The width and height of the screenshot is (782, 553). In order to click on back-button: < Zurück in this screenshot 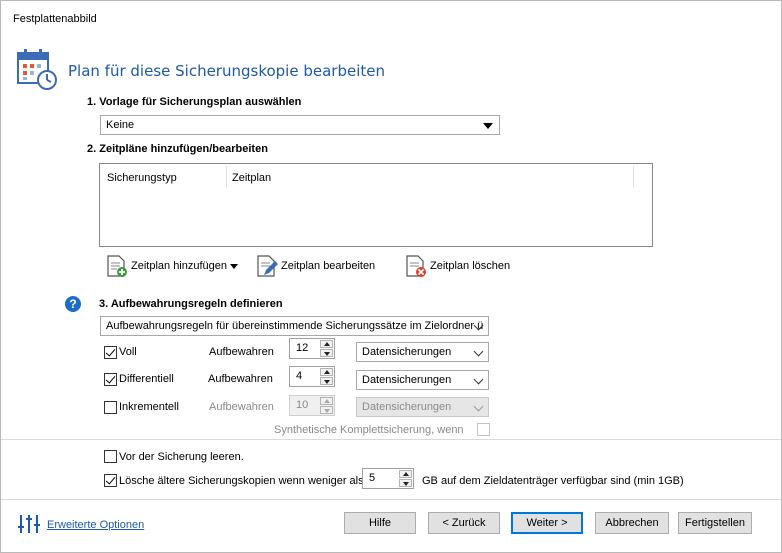, I will do `click(464, 523)`.